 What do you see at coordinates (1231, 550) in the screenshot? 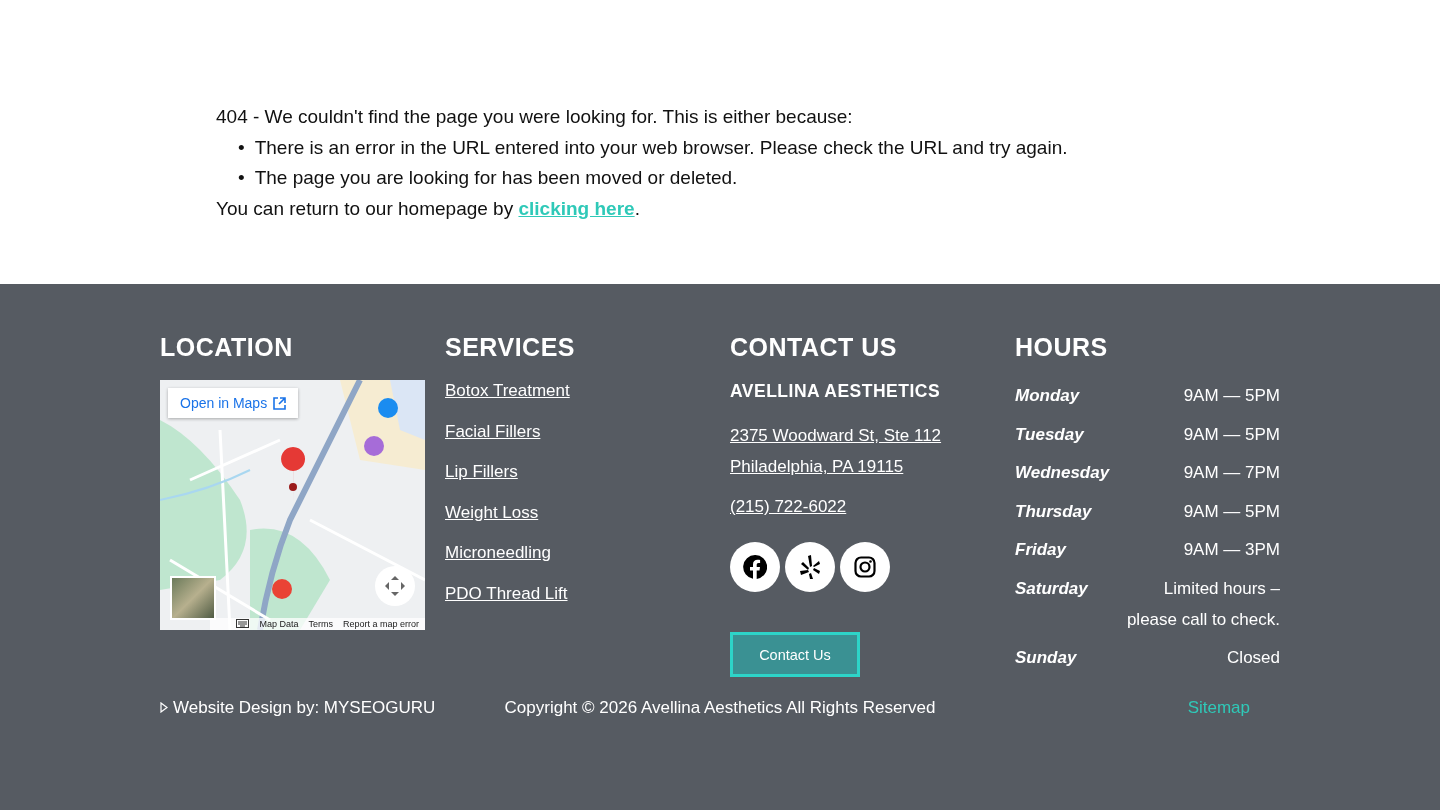
I see `opening-hours: 9AM — 3PM` at bounding box center [1231, 550].